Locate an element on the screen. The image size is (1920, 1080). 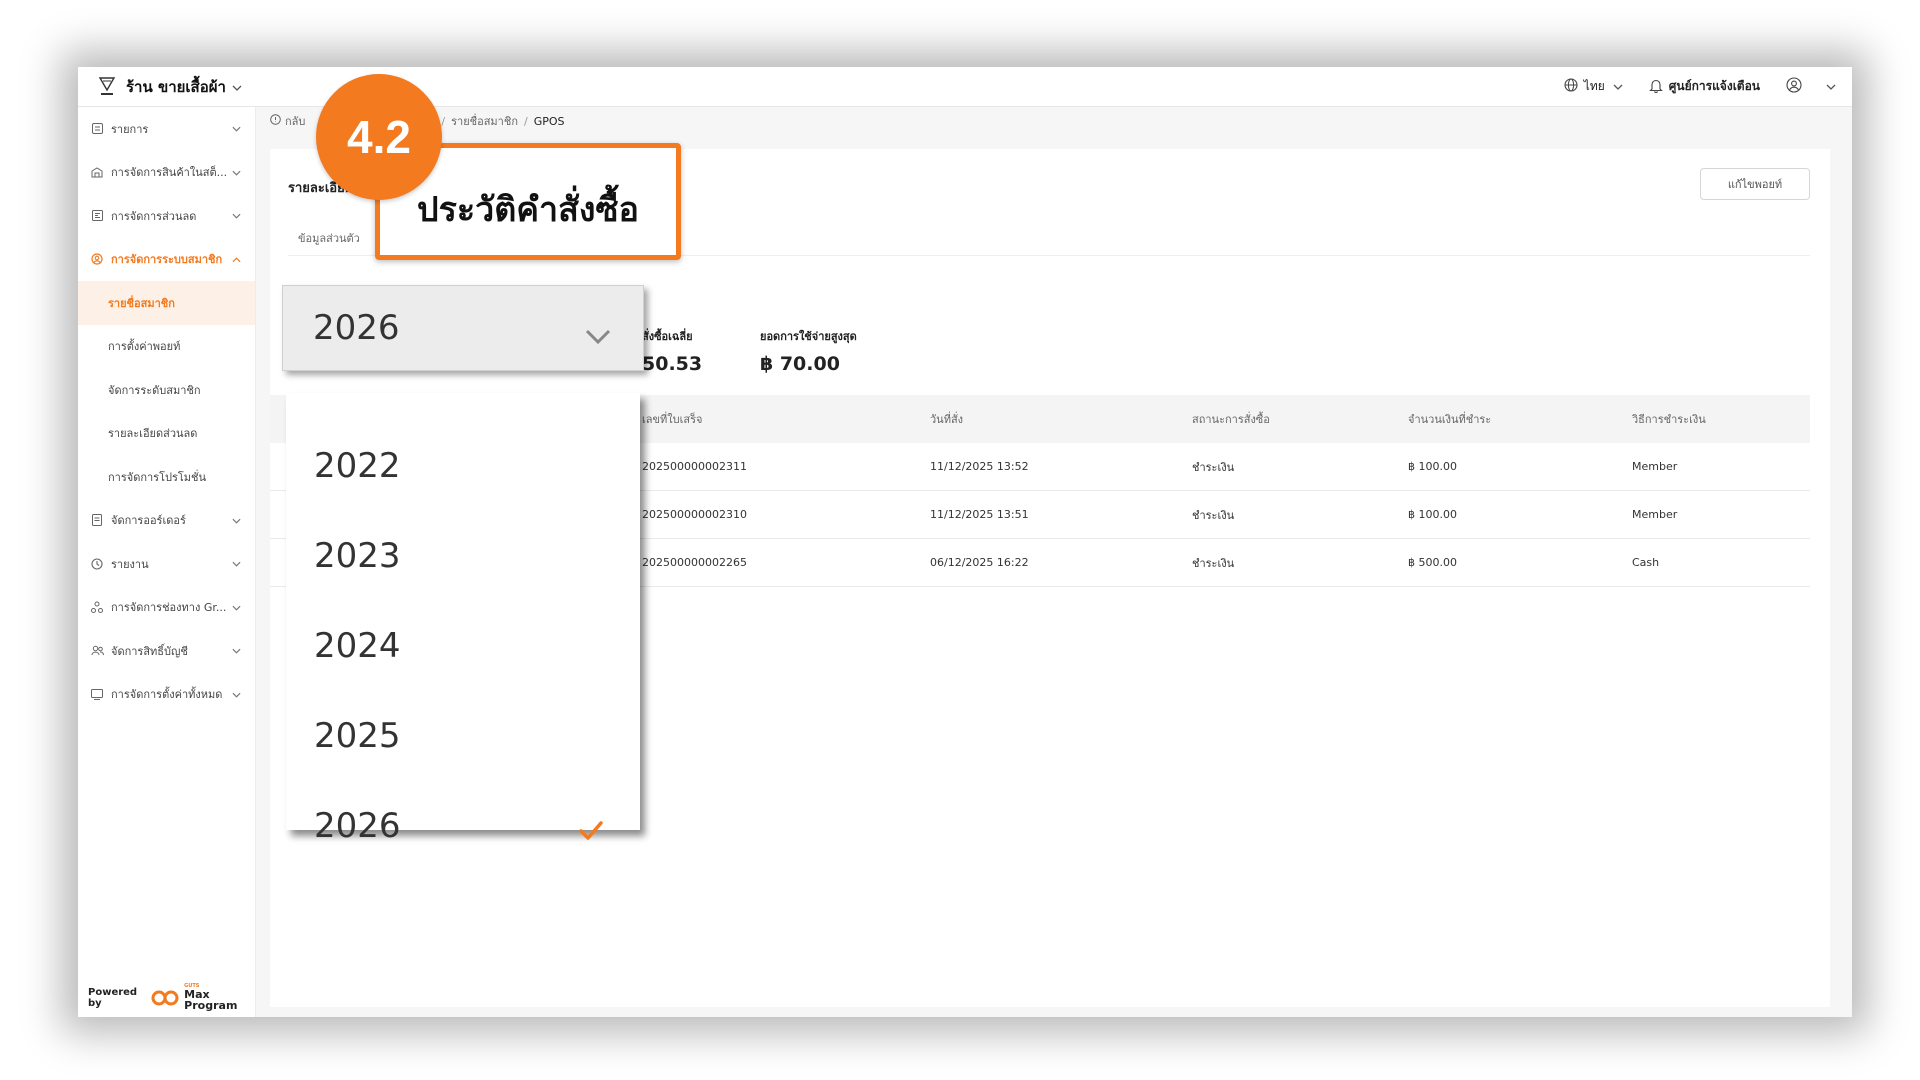
order-icon is located at coordinates (97, 520).